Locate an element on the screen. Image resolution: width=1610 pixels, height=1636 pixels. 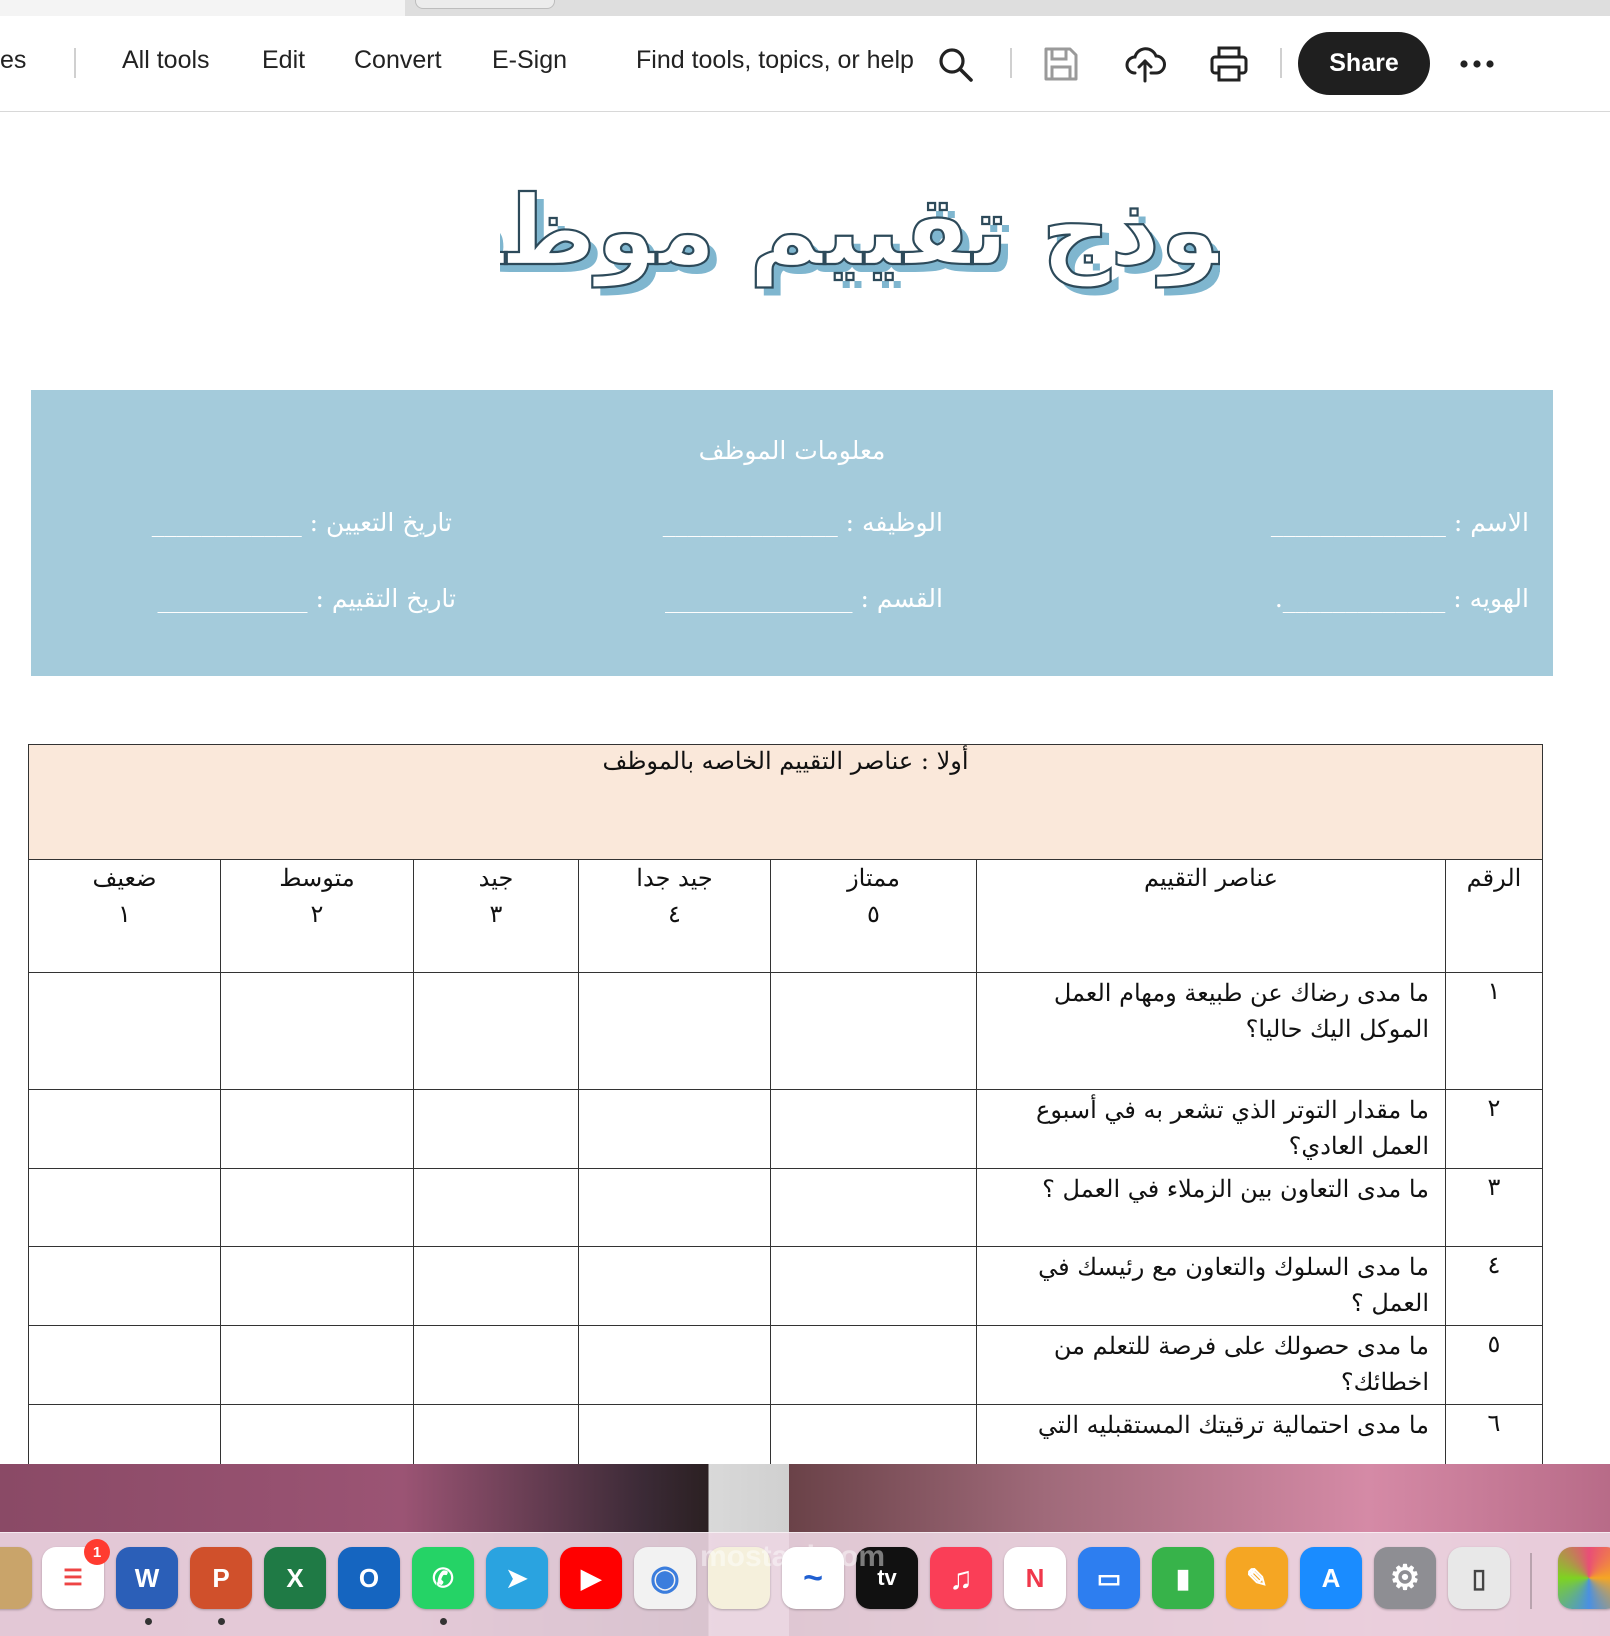
menu-fragment: es is located at coordinates (13, 60).